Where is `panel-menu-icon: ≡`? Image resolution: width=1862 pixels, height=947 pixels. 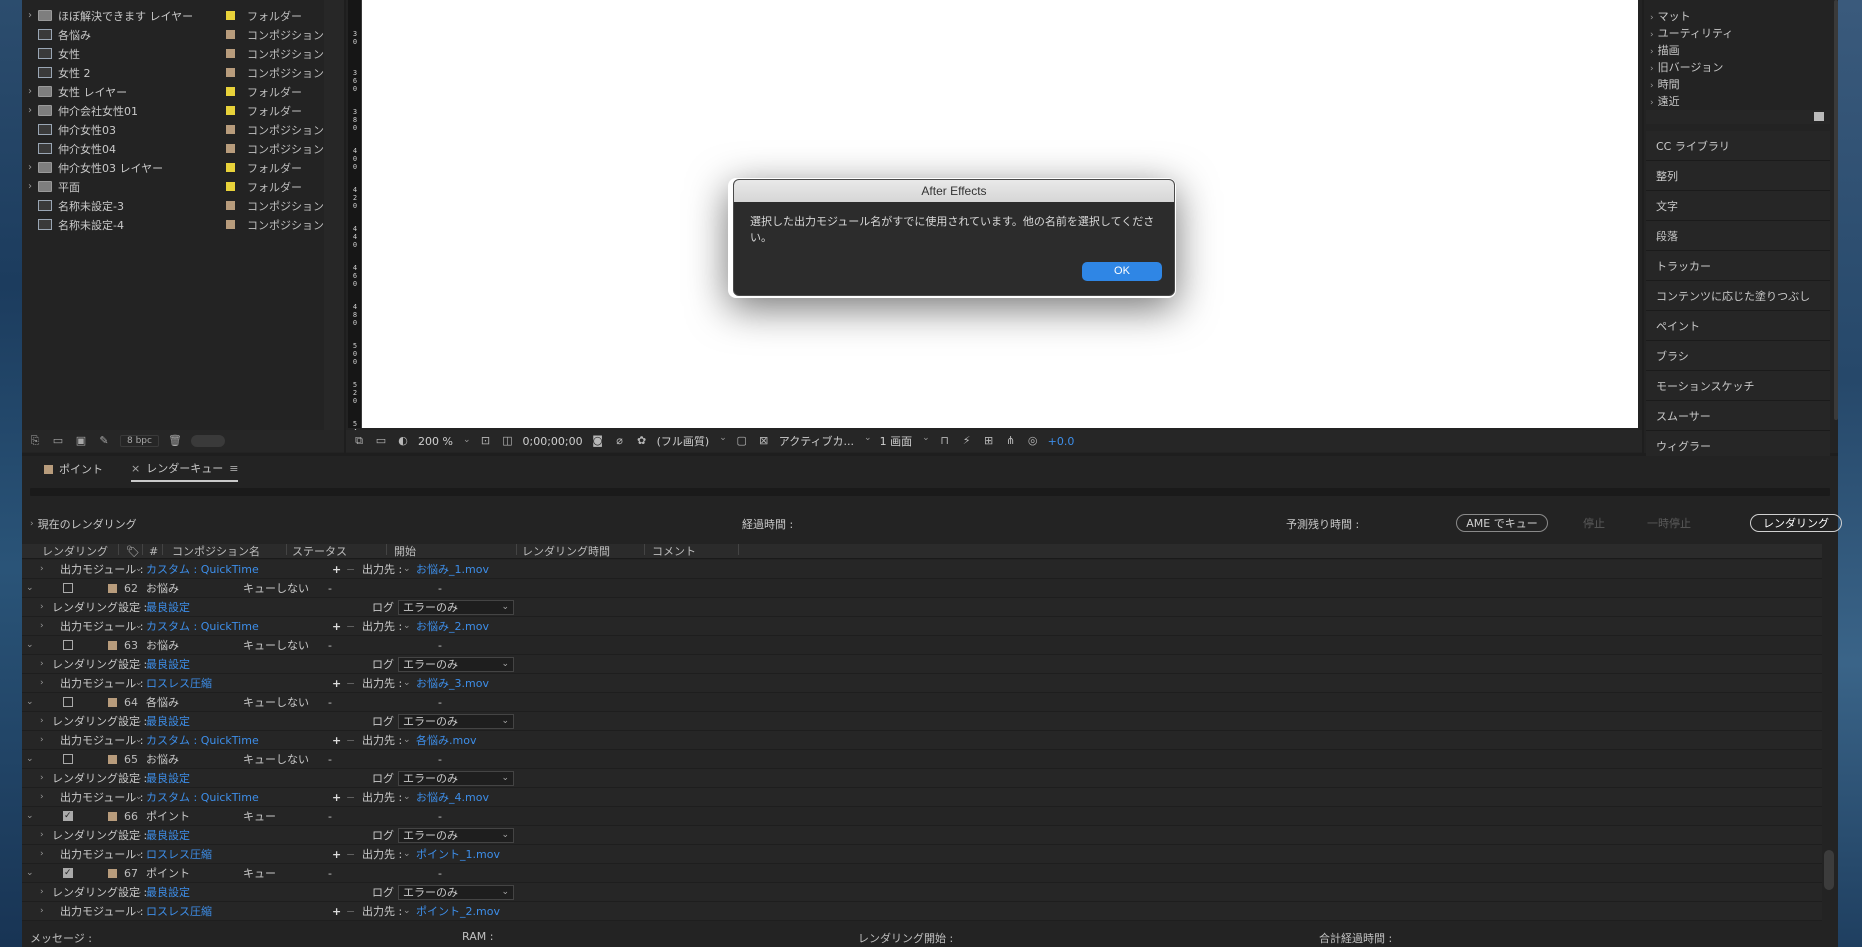 panel-menu-icon: ≡ is located at coordinates (233, 468).